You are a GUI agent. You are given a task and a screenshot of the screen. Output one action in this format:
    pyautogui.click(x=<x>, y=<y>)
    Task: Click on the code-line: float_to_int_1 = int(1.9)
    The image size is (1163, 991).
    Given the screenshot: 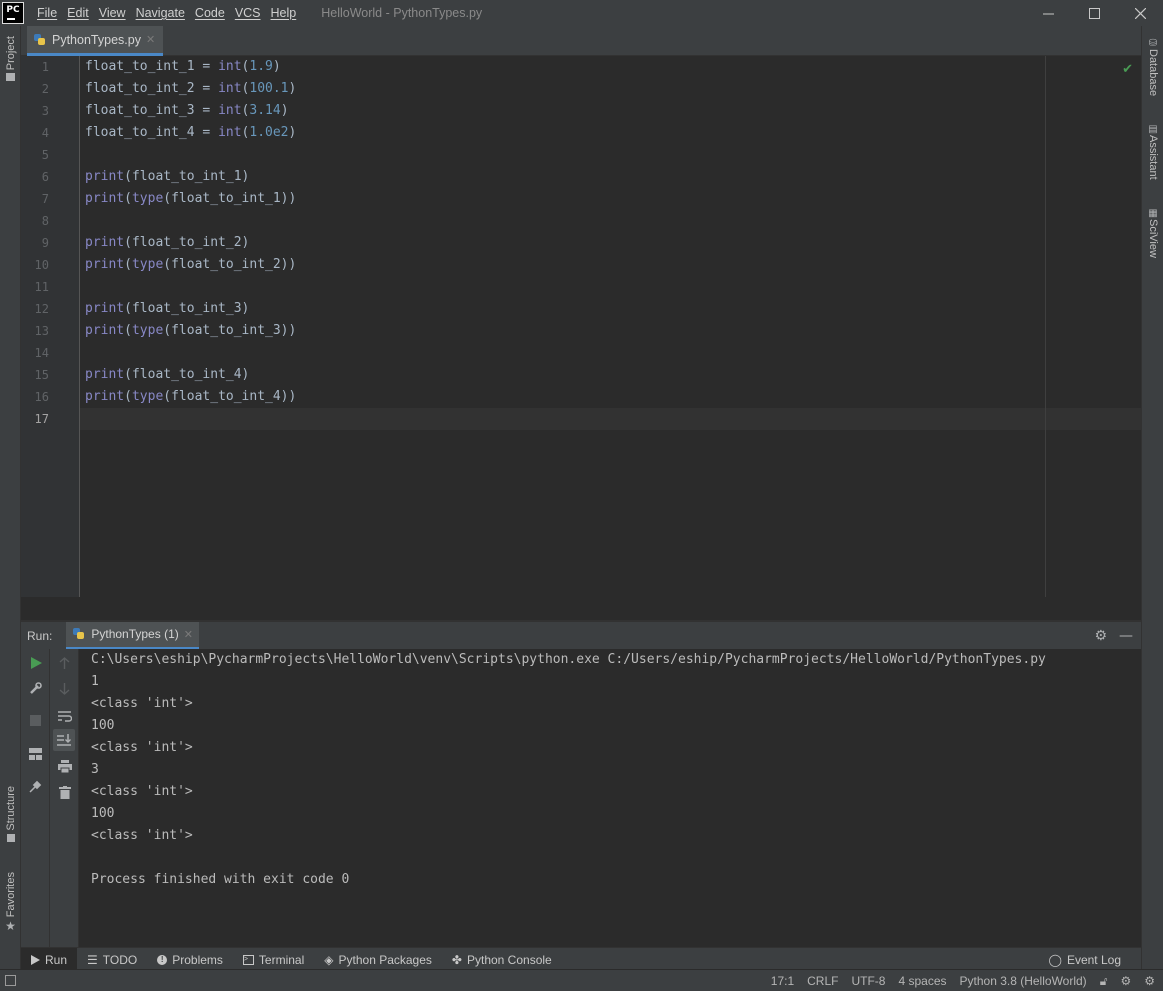 What is the action you would take?
    pyautogui.click(x=183, y=67)
    